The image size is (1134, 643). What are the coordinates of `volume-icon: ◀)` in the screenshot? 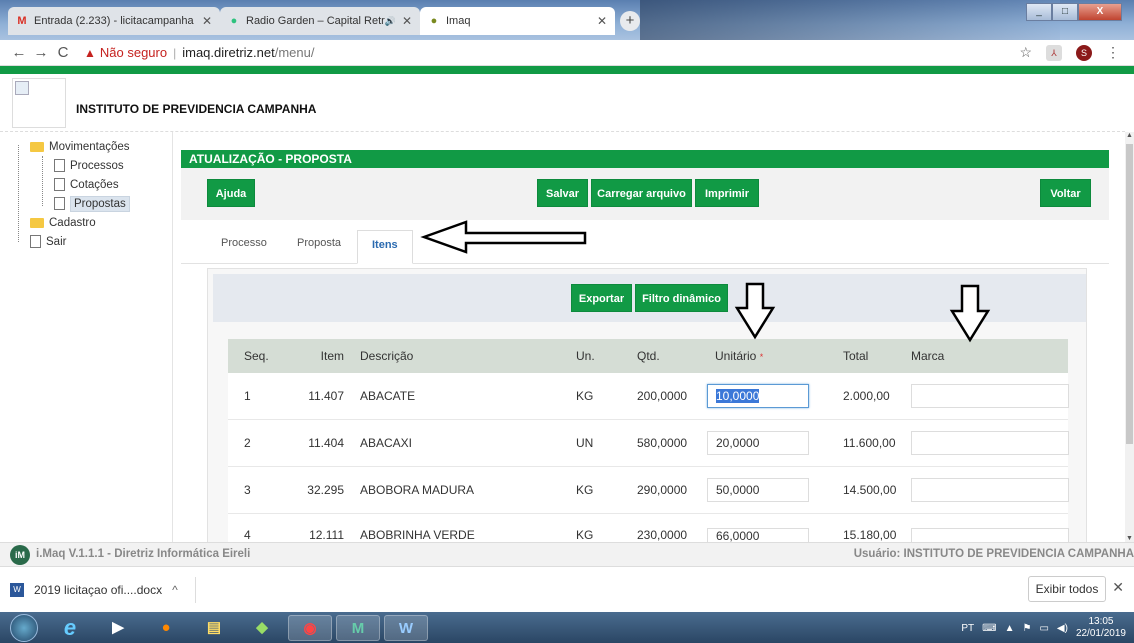 It's located at (1062, 628).